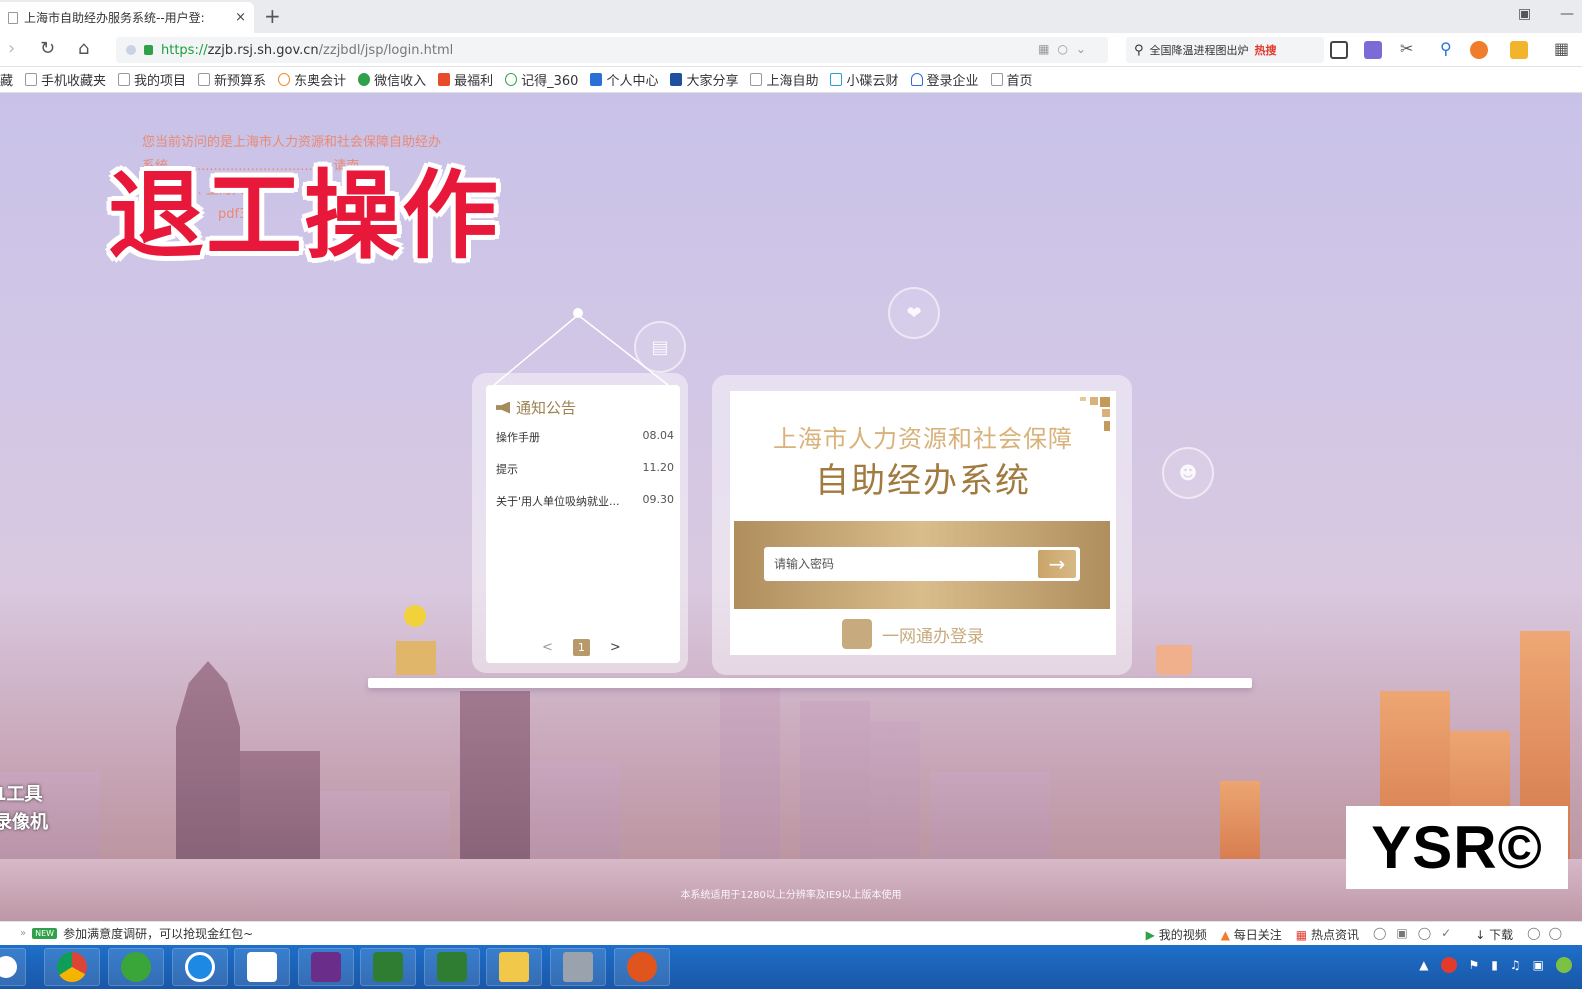 Image resolution: width=1582 pixels, height=989 pixels. Describe the element at coordinates (1457, 847) in the screenshot. I see `watermark-logo: YSR©` at that location.